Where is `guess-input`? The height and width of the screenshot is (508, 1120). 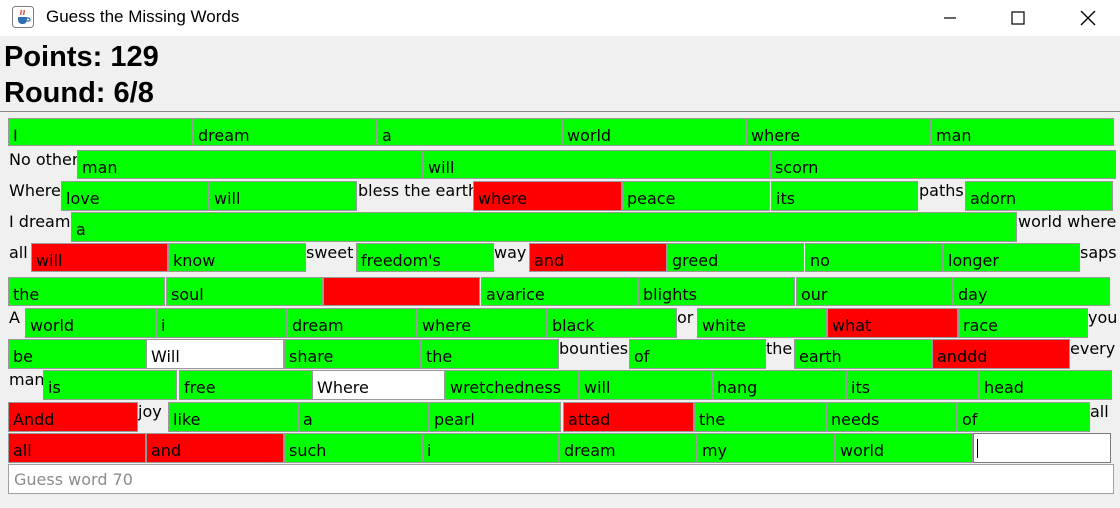 guess-input is located at coordinates (561, 479).